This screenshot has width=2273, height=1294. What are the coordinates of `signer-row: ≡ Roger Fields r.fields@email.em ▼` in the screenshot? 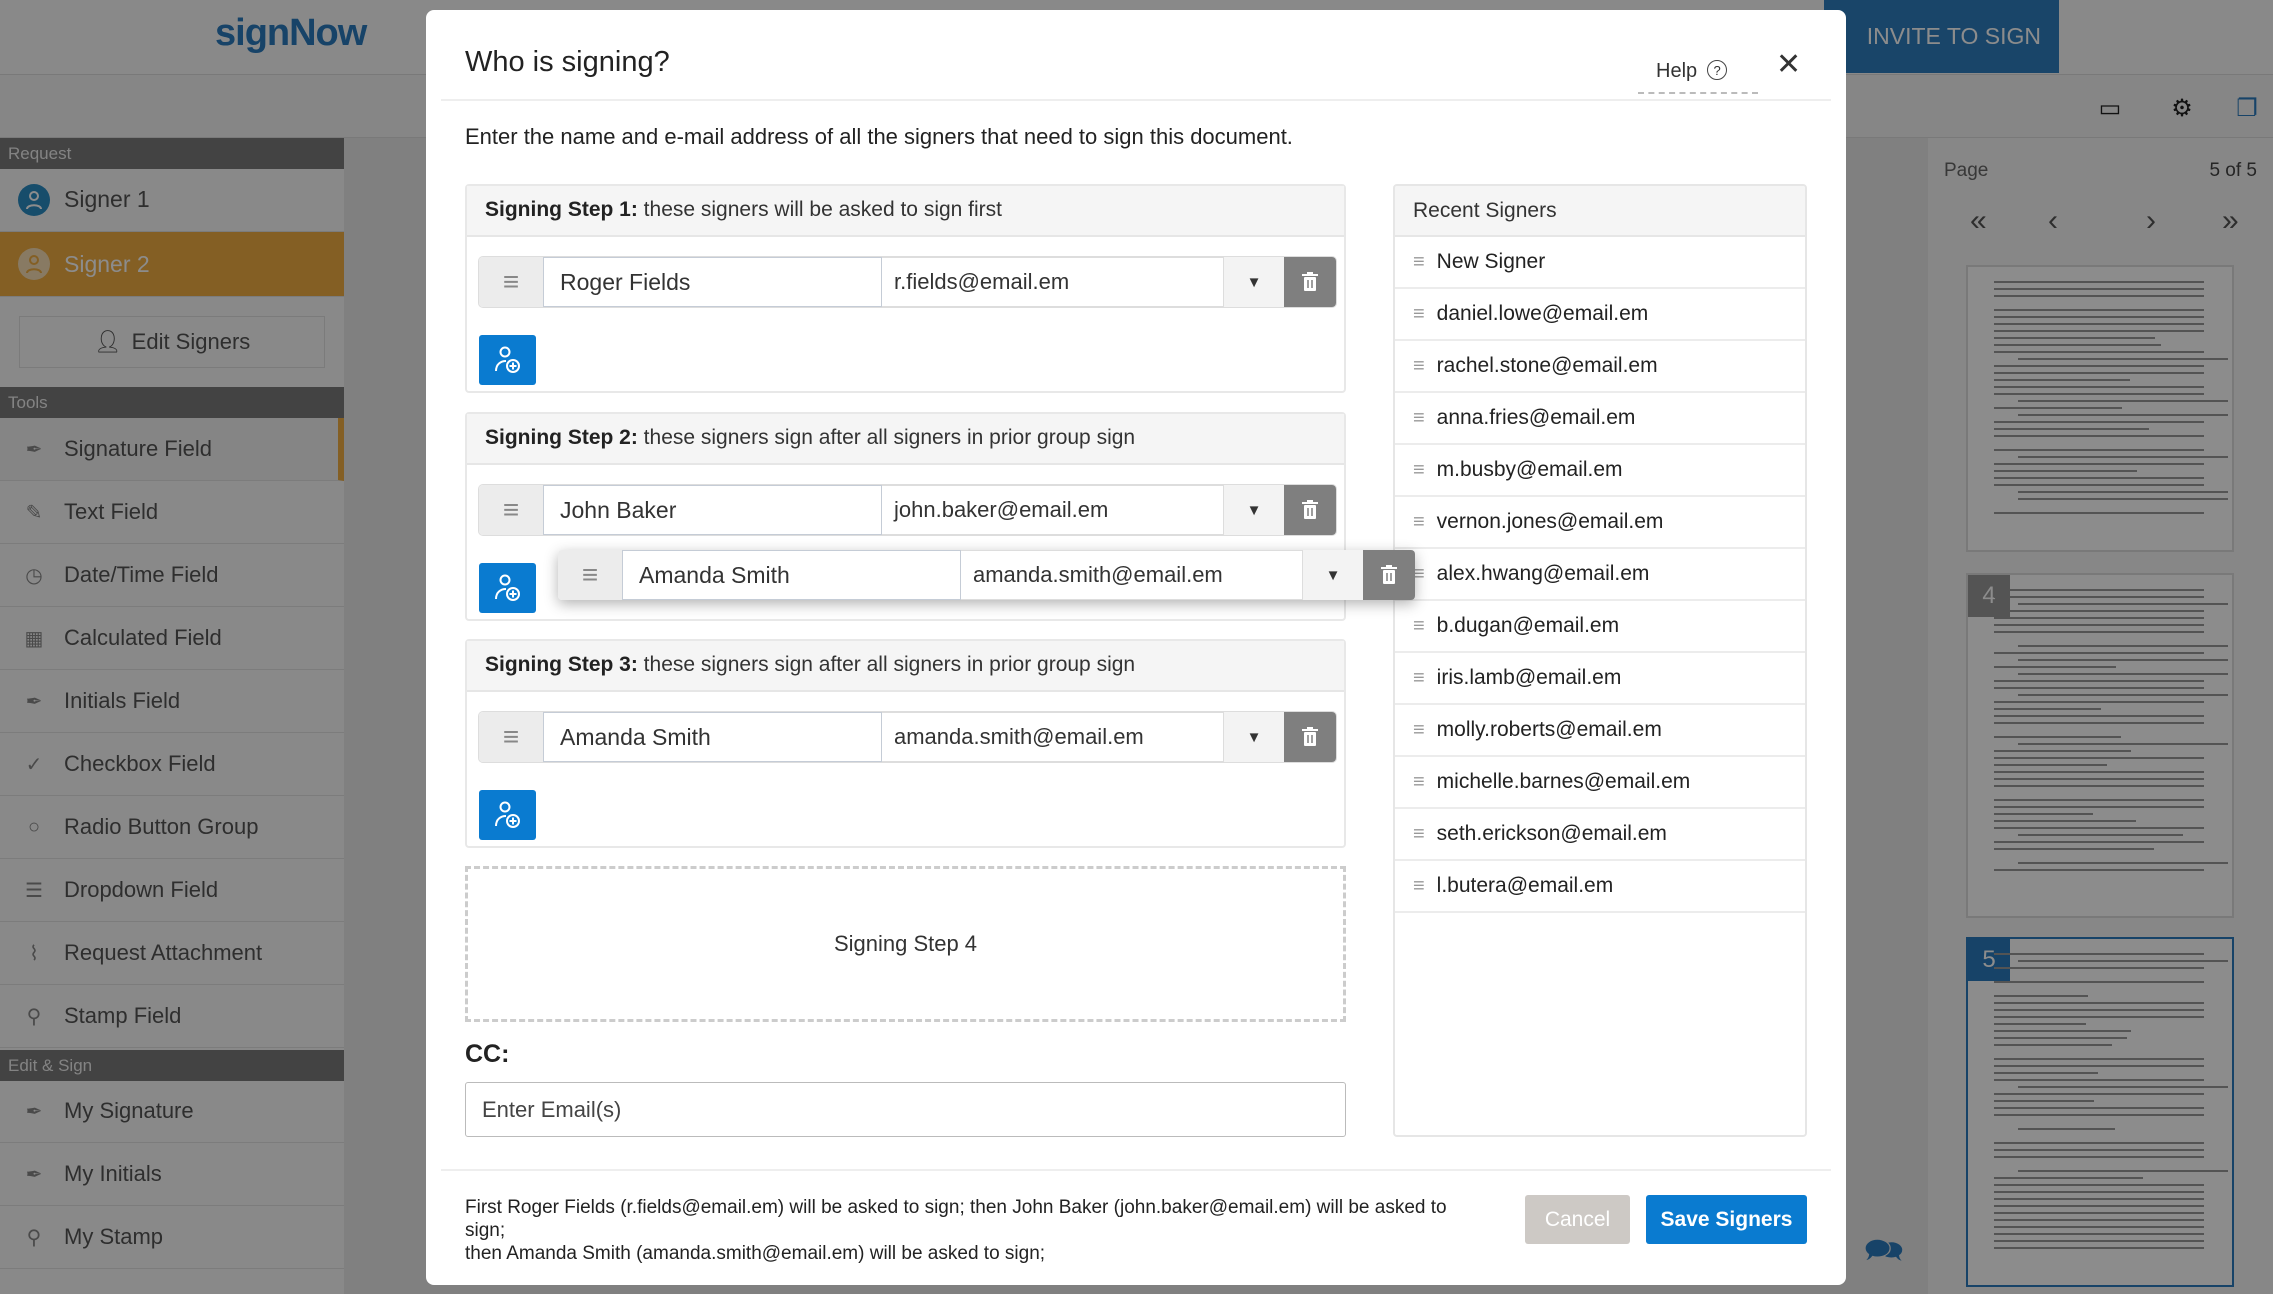 It's located at (907, 282).